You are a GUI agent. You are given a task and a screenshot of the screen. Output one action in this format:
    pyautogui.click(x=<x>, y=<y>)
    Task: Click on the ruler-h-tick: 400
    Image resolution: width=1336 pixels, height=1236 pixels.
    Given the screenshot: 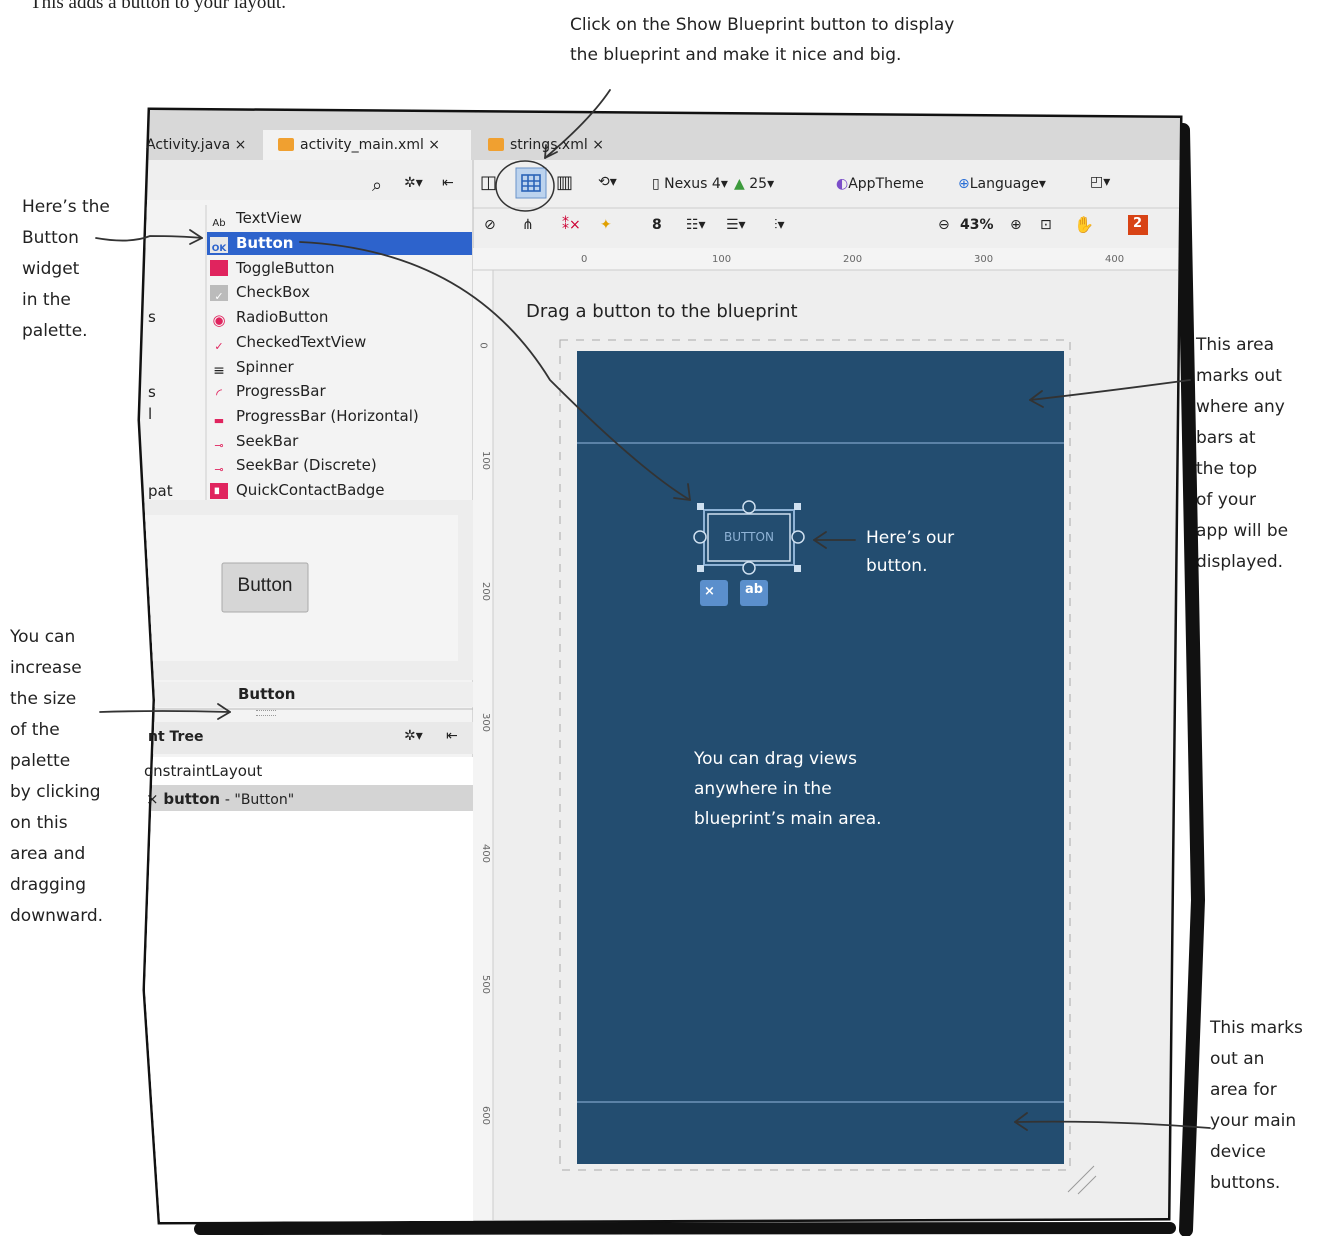 What is the action you would take?
    pyautogui.click(x=1115, y=259)
    